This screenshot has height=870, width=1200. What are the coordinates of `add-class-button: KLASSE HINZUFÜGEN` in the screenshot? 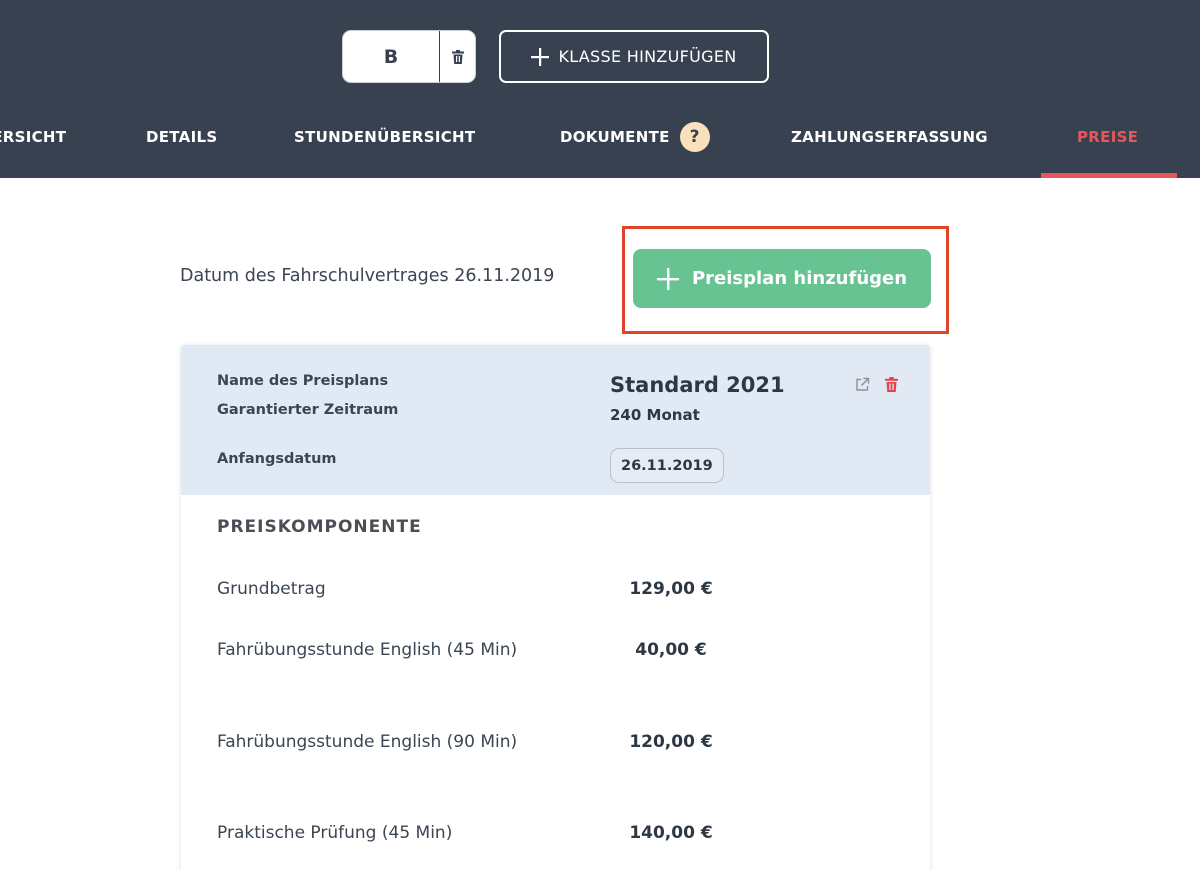 It's located at (634, 56).